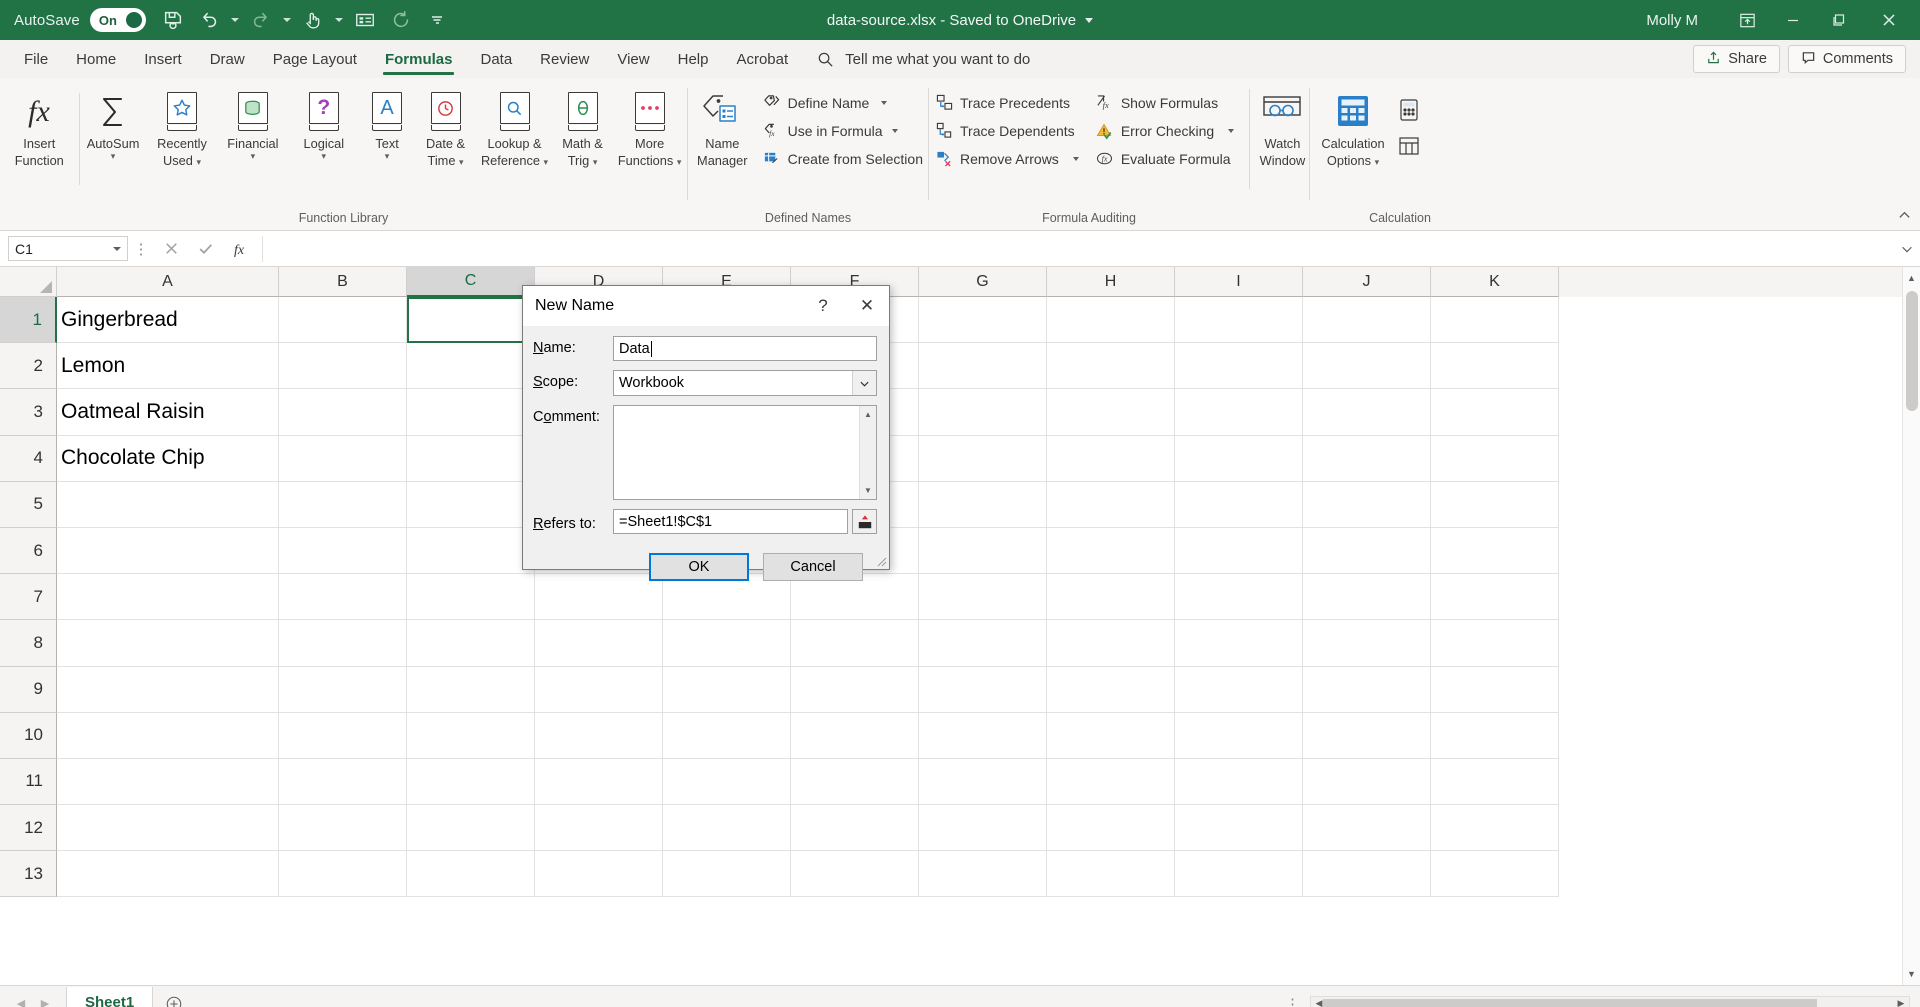  Describe the element at coordinates (28, 689) in the screenshot. I see `row-header-9: 9` at that location.